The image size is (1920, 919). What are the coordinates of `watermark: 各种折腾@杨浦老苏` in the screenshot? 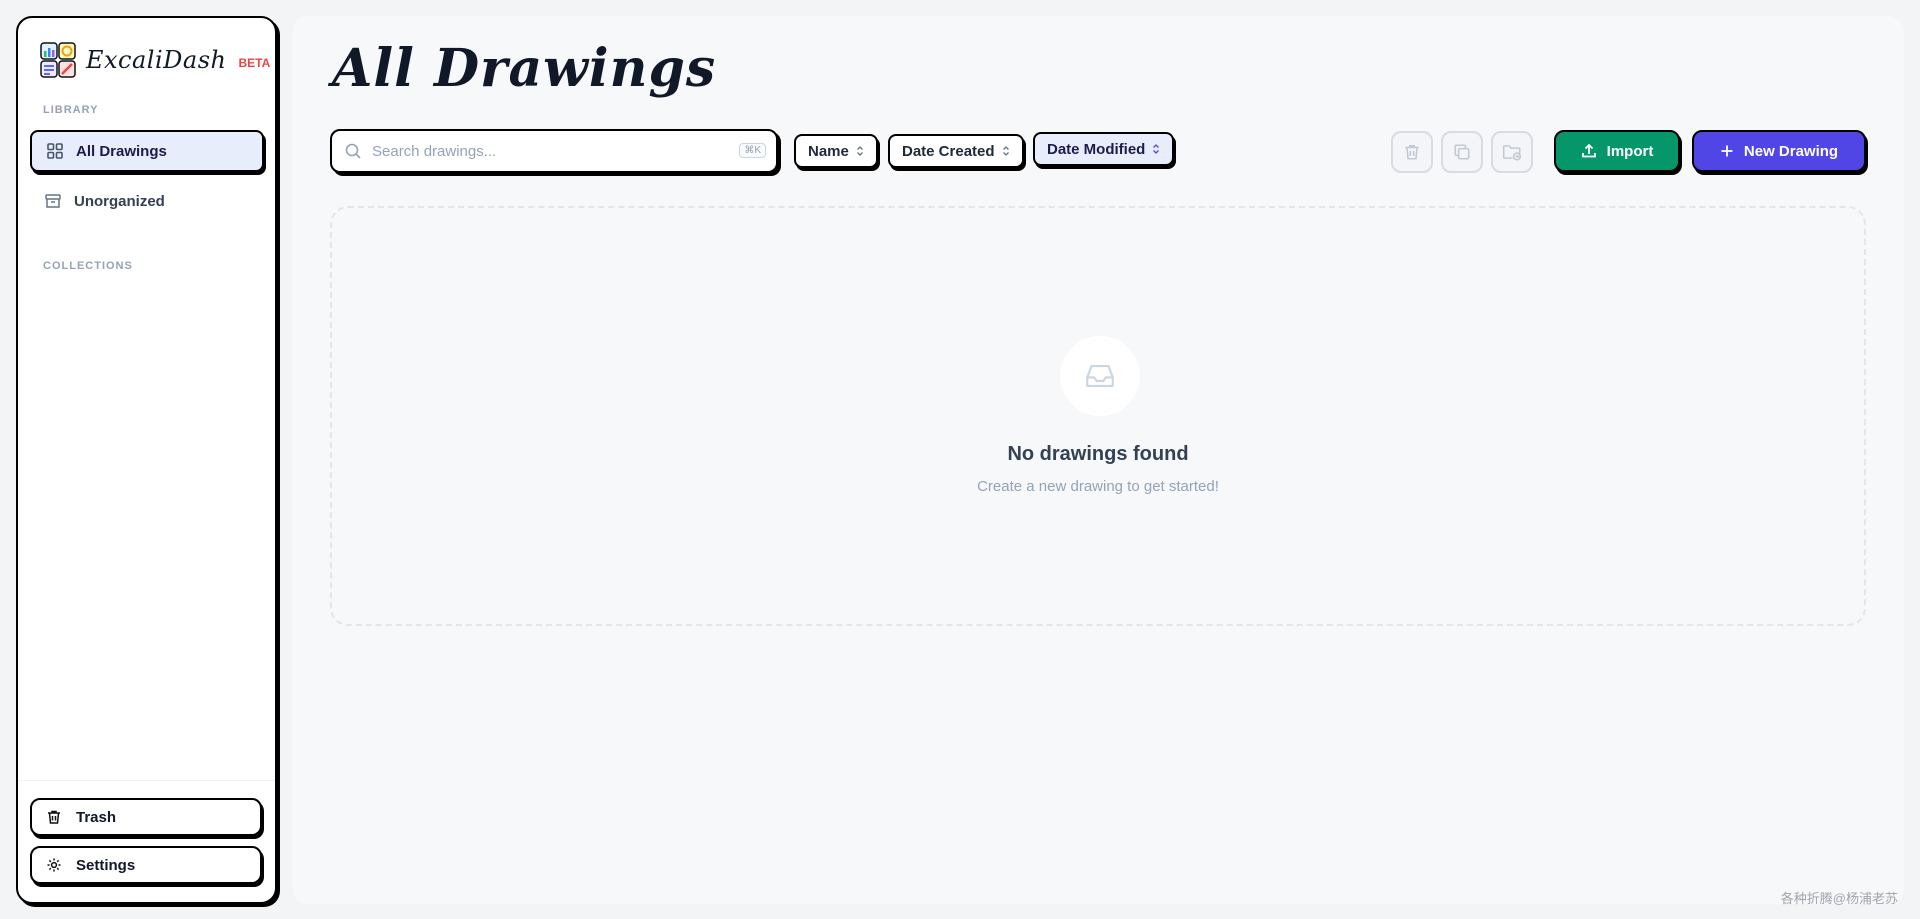 It's located at (1839, 898).